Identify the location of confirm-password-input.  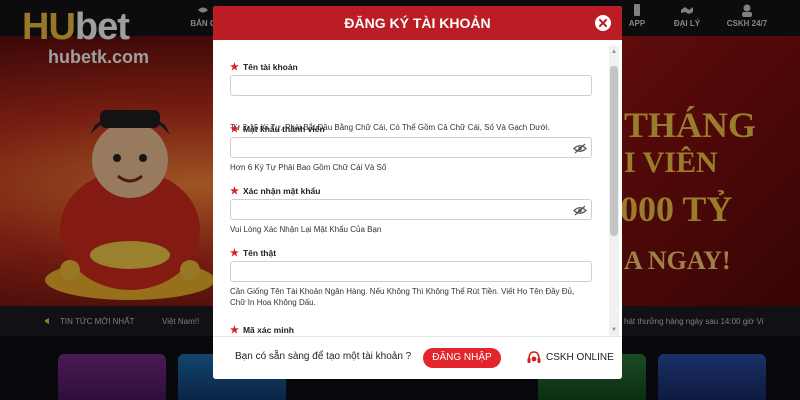
(411, 209).